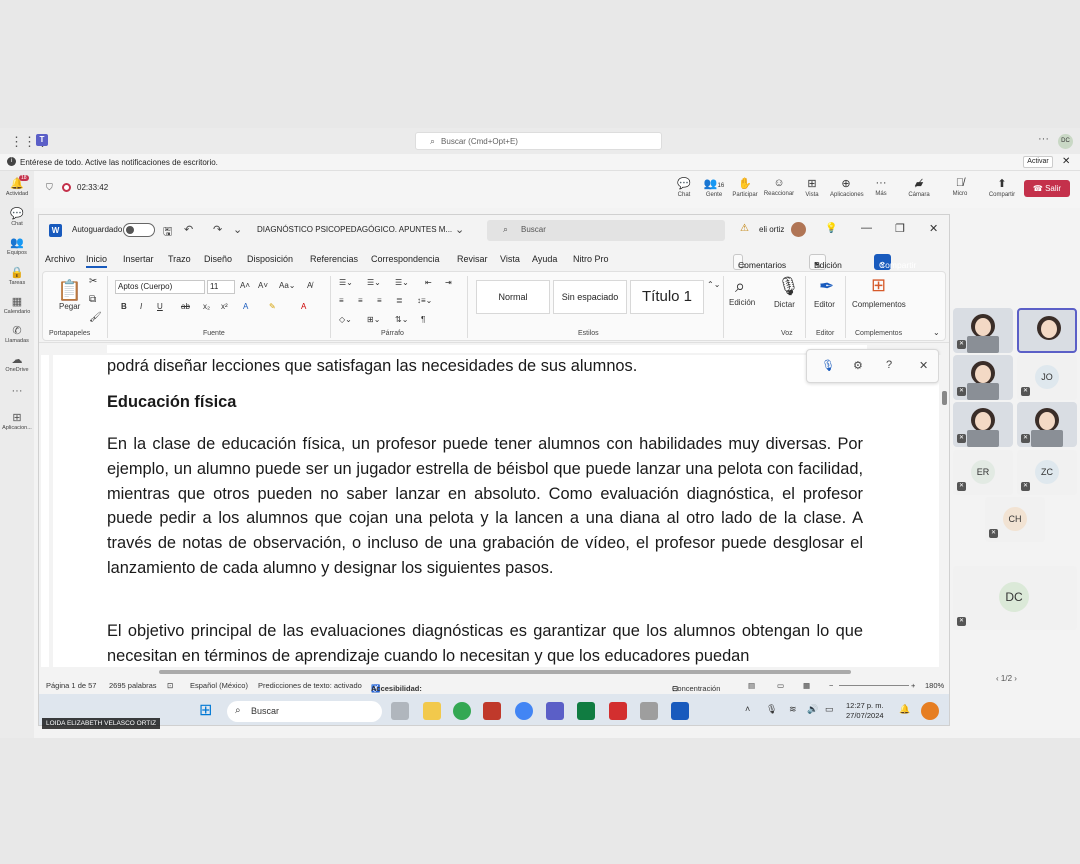  What do you see at coordinates (1038, 162) in the screenshot?
I see `activate-button: Activar` at bounding box center [1038, 162].